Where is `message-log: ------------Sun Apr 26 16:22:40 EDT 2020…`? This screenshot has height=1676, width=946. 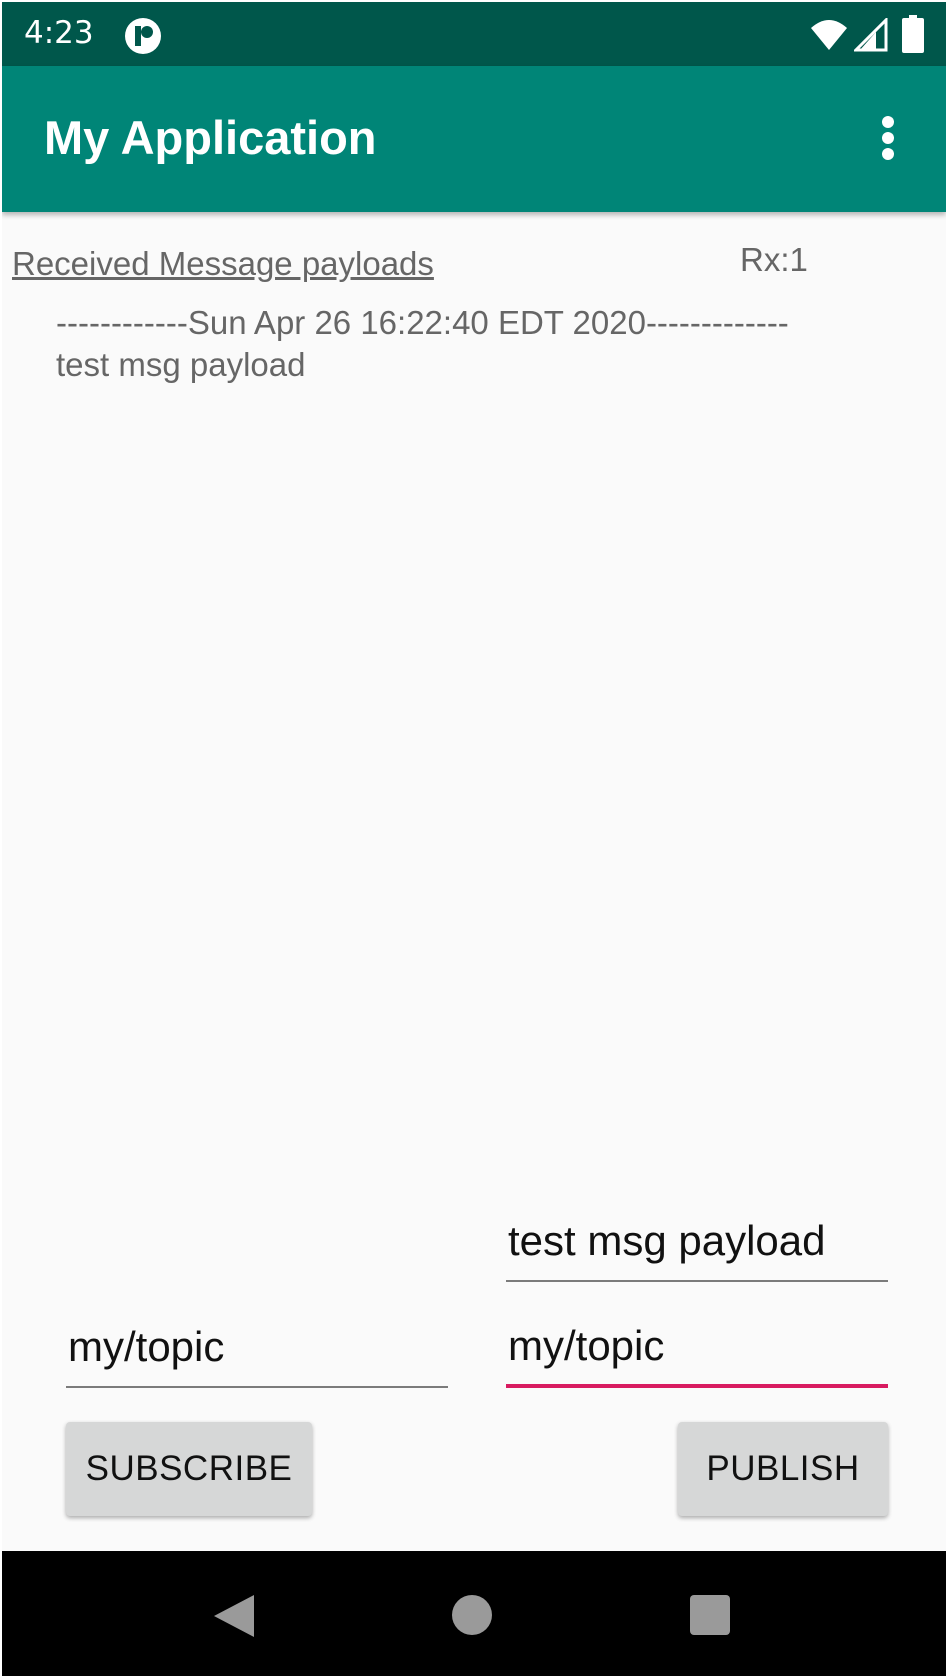 message-log: ------------Sun Apr 26 16:22:40 EDT 2020… is located at coordinates (422, 343).